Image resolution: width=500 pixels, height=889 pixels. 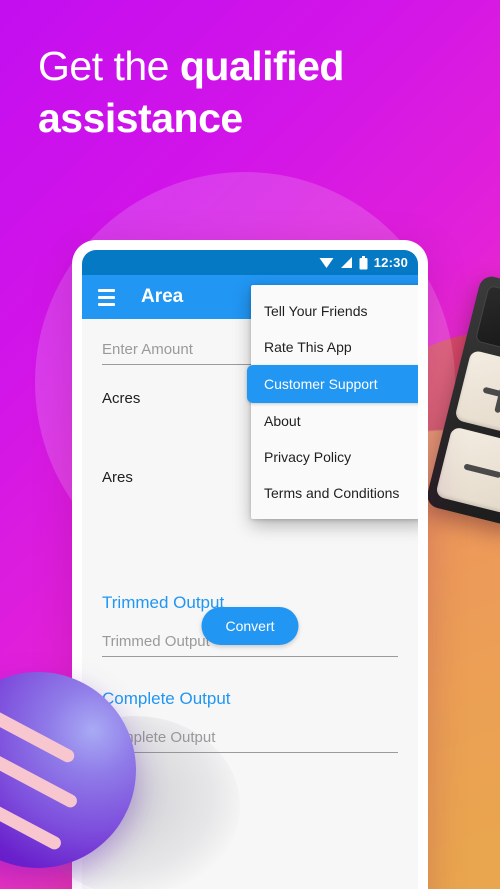 I want to click on trimmed-output-placeholder: Trimmed Output, so click(x=156, y=641).